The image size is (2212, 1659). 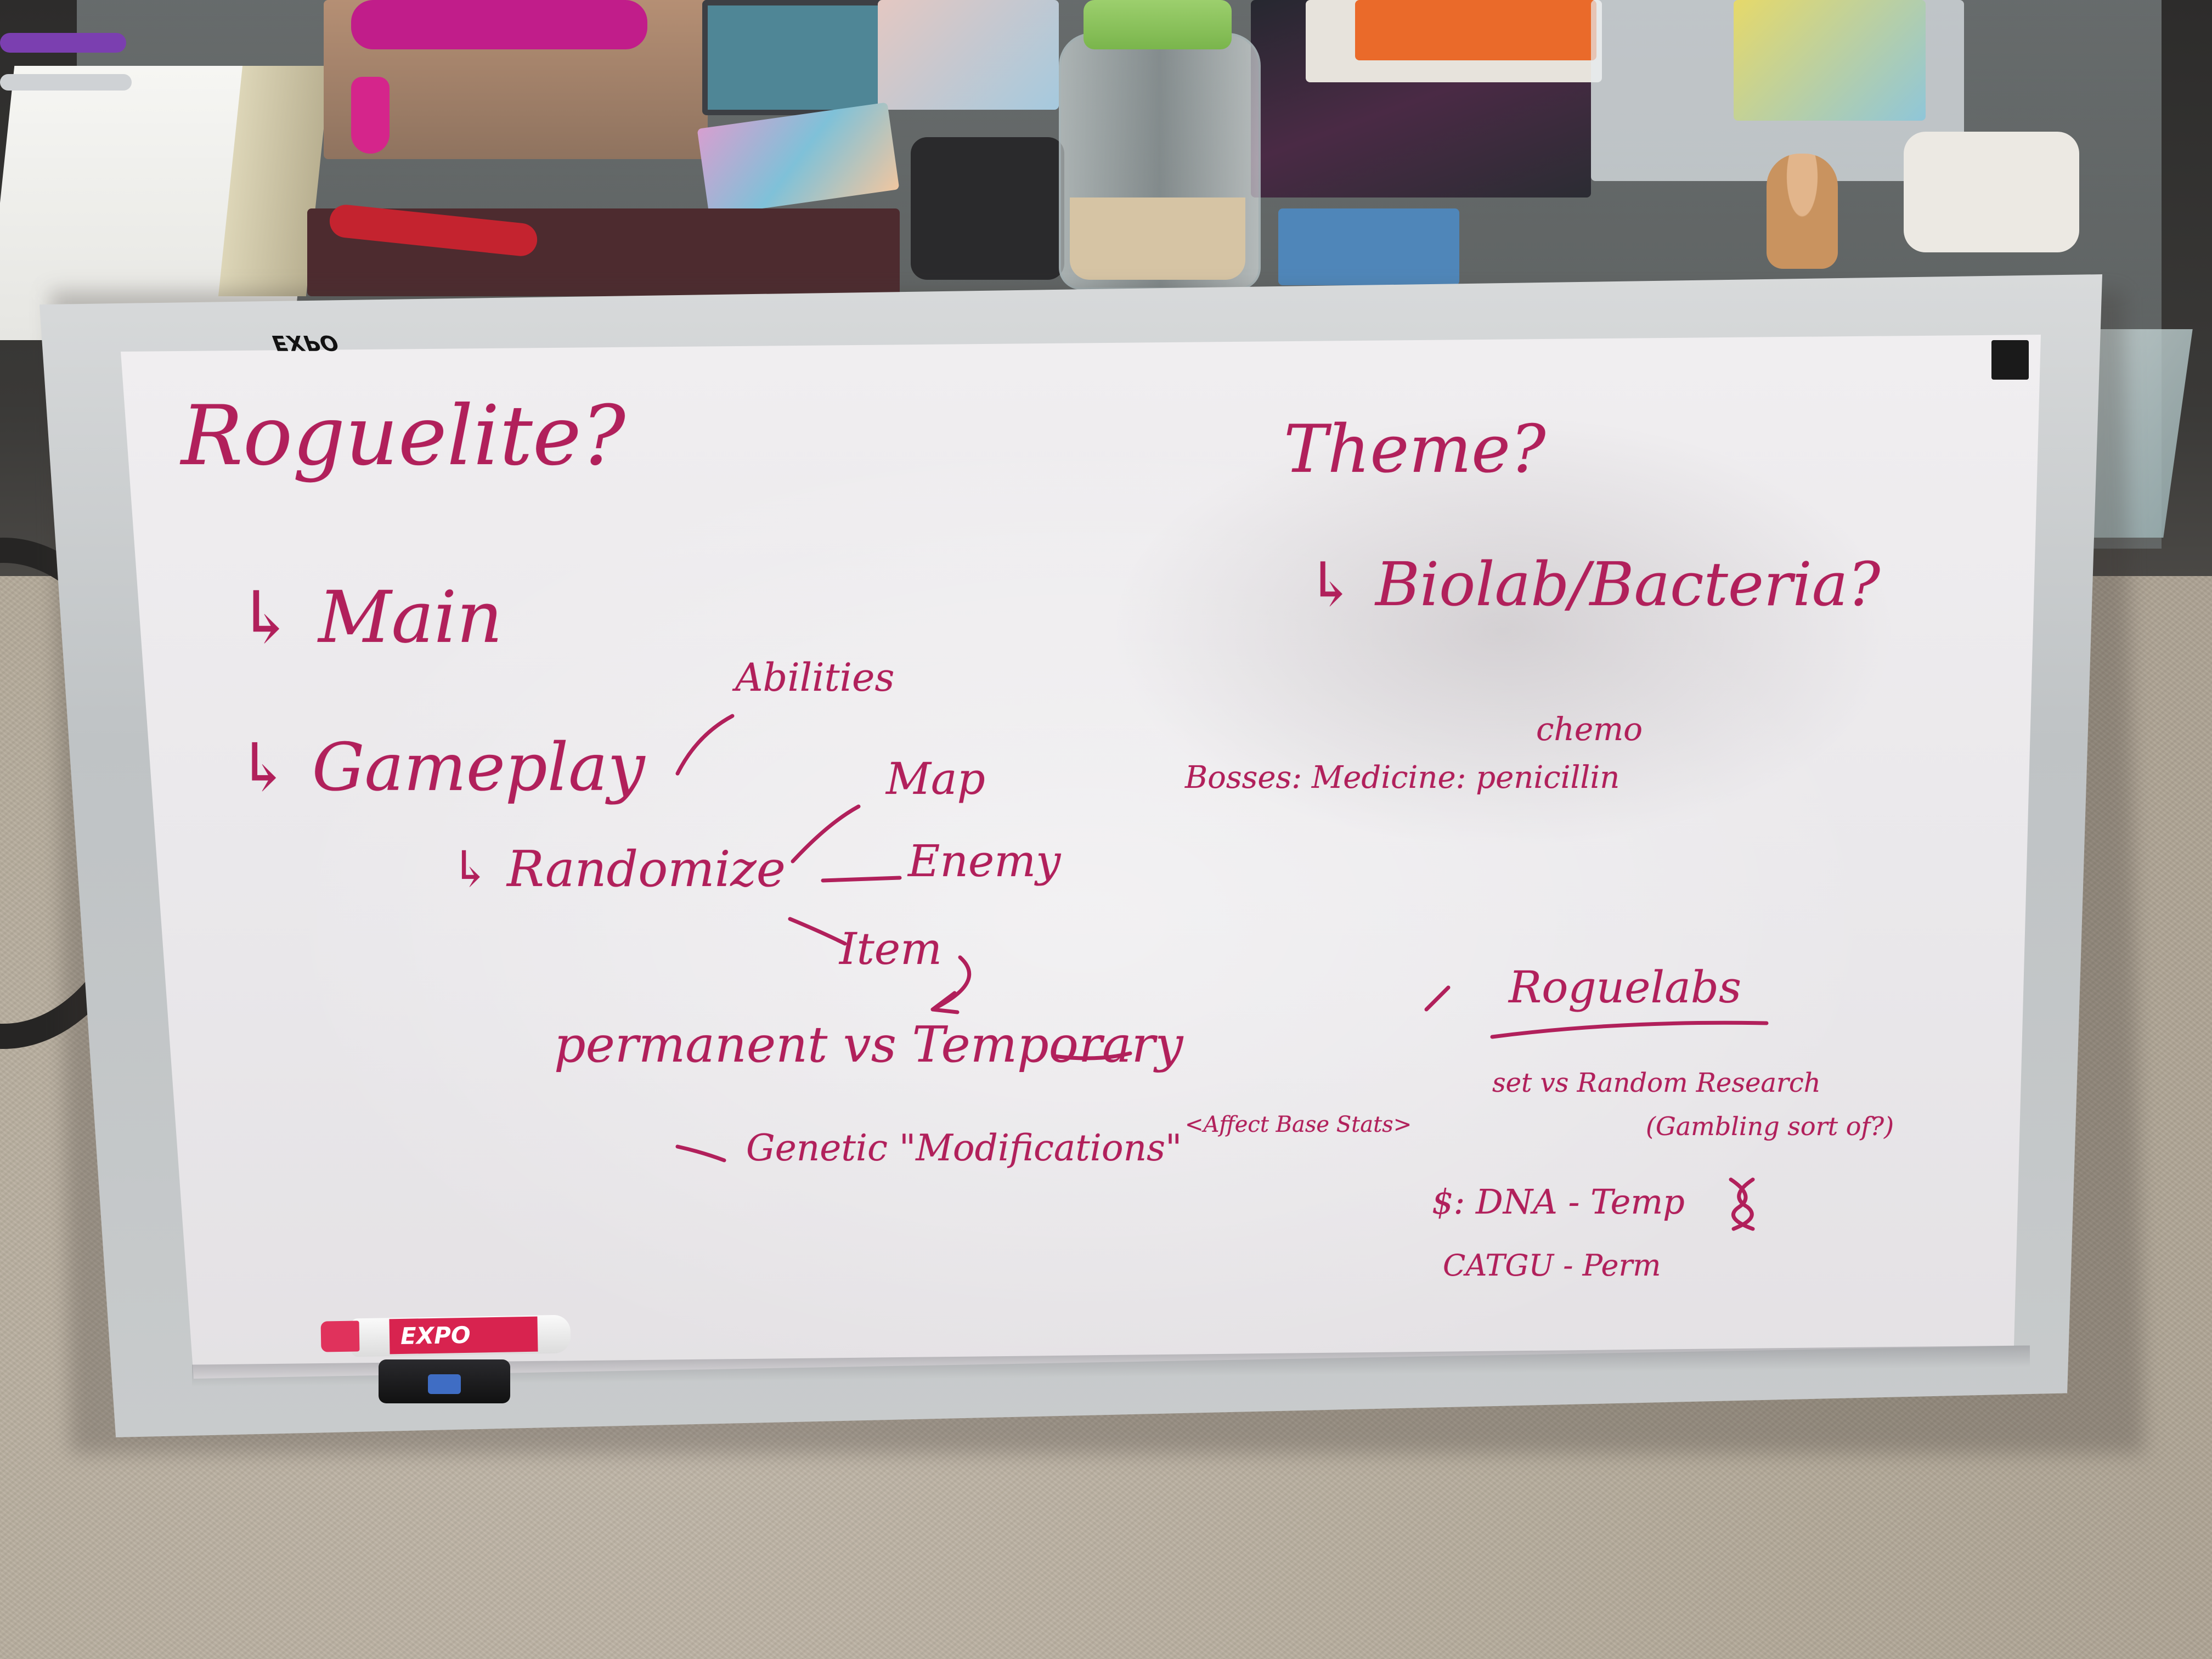 What do you see at coordinates (1657, 1083) in the screenshot?
I see `note-set-vs-random: set vs Random Research` at bounding box center [1657, 1083].